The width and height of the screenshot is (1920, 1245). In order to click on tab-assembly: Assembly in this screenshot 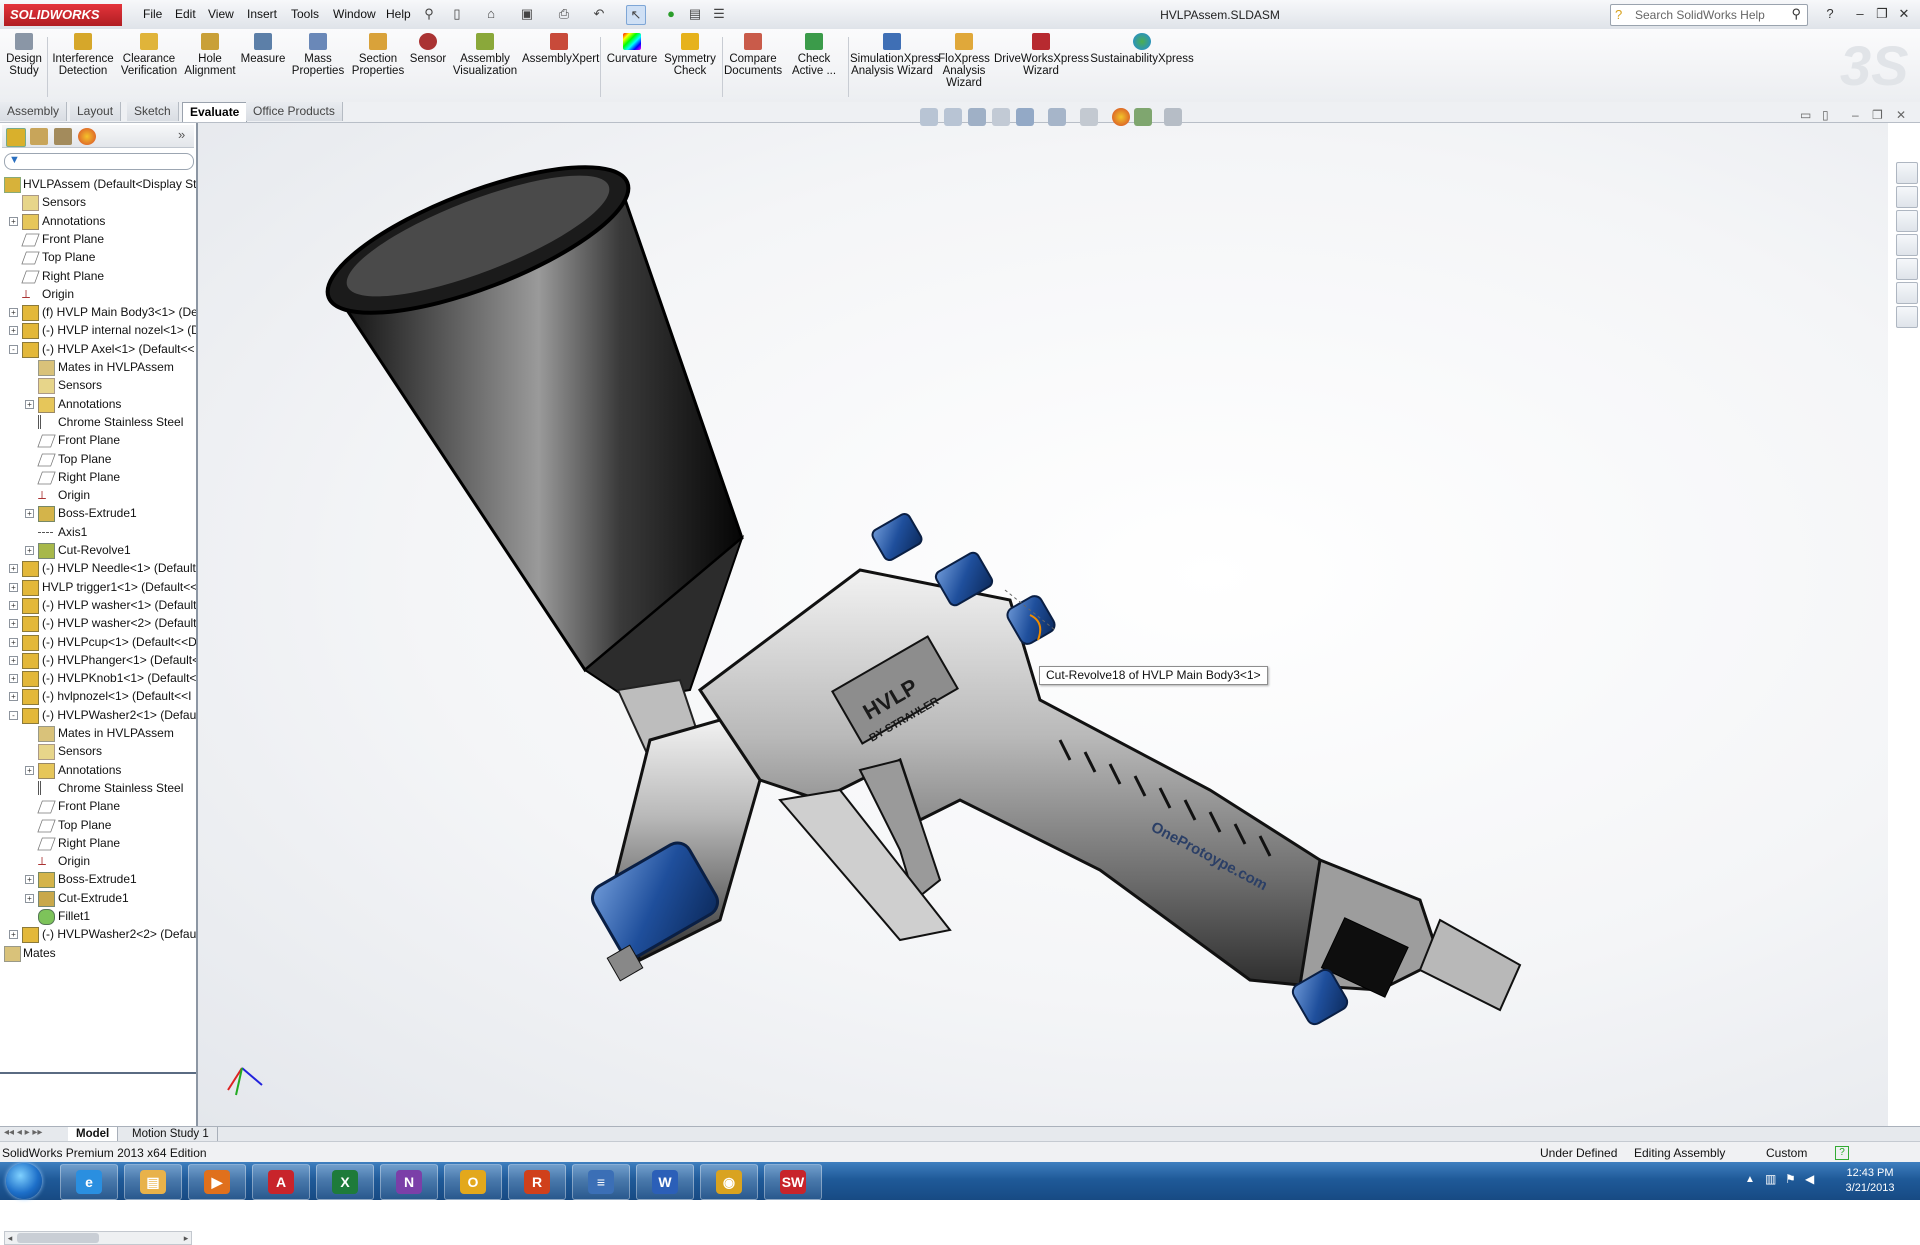, I will do `click(34, 111)`.